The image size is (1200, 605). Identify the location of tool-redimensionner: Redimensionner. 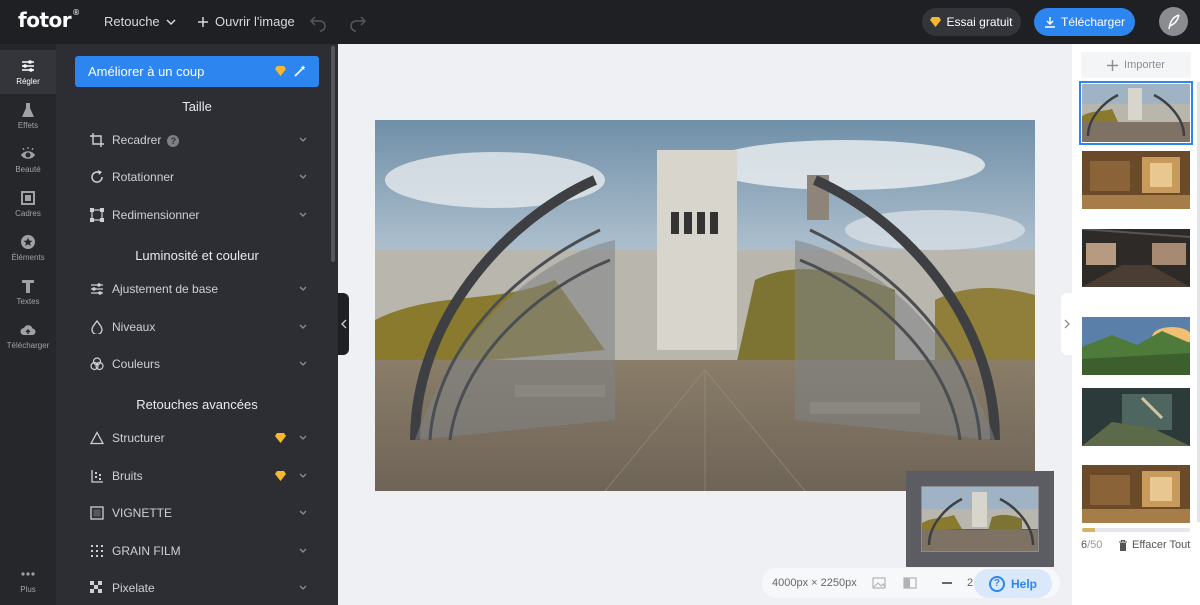
(191, 215).